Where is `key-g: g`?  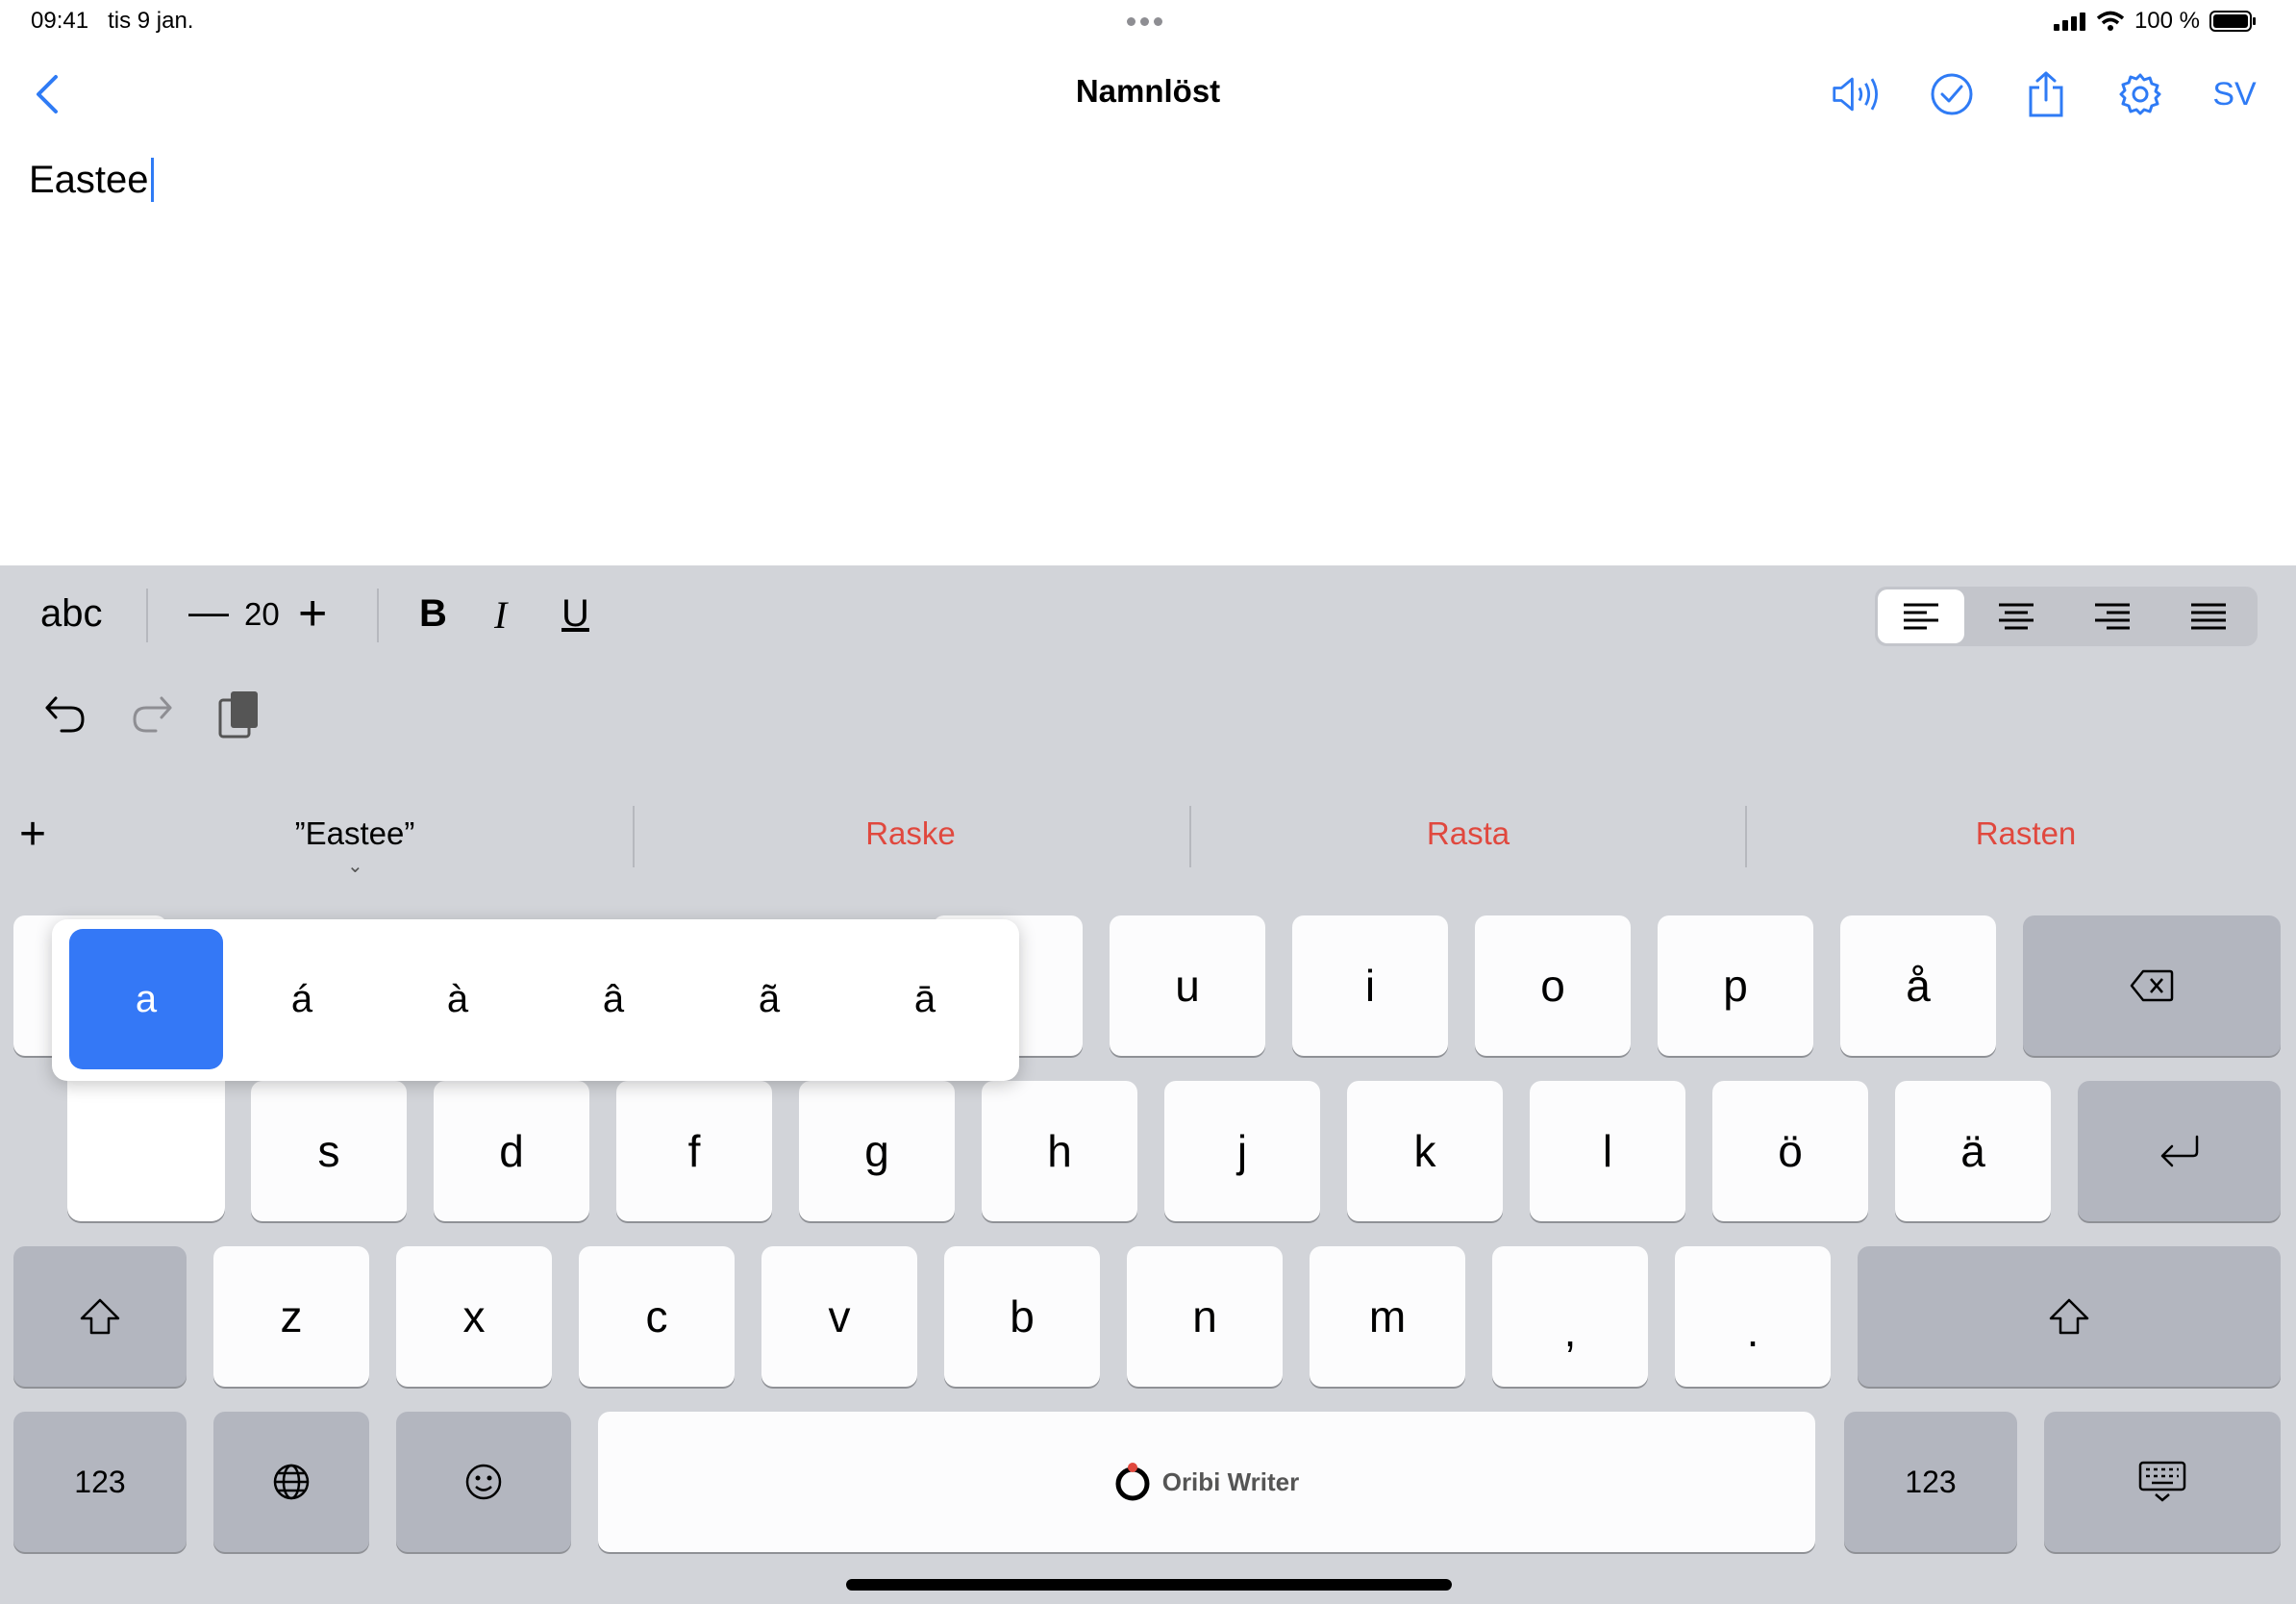
key-g: g is located at coordinates (877, 1151).